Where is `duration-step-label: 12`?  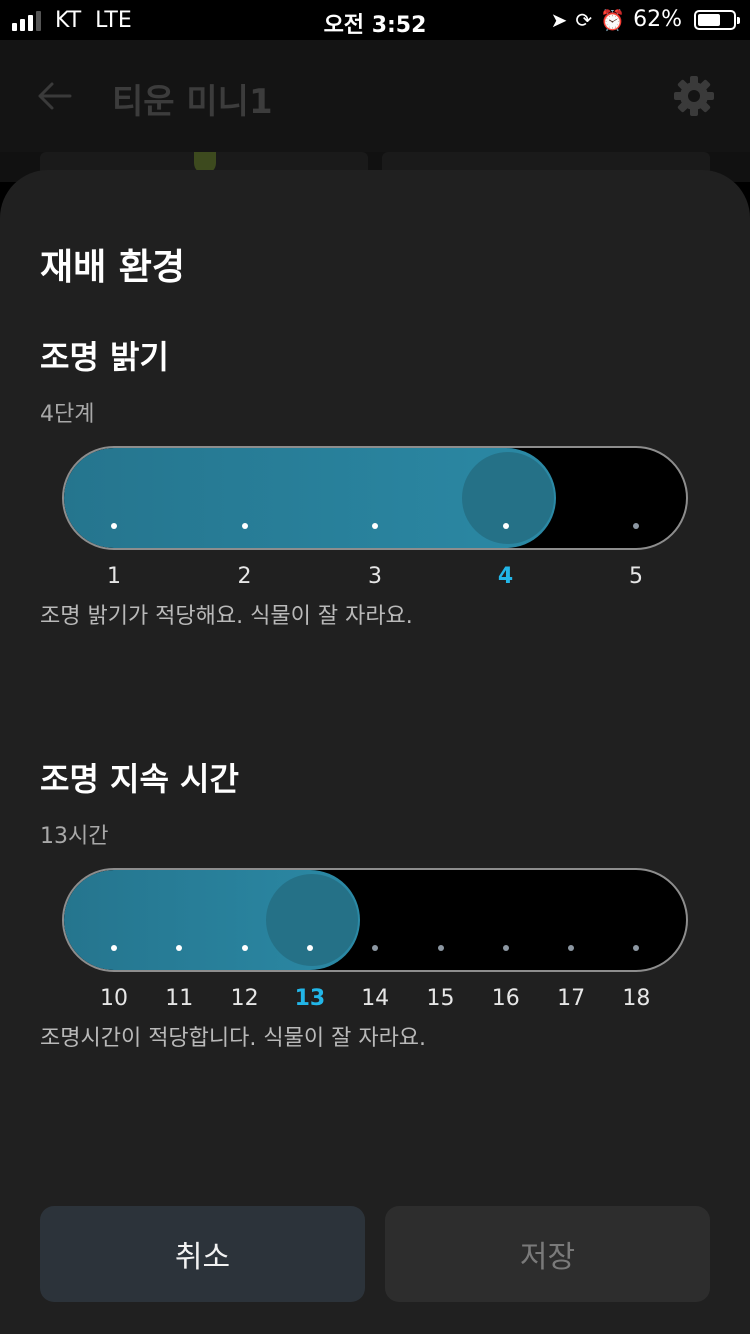 duration-step-label: 12 is located at coordinates (245, 998).